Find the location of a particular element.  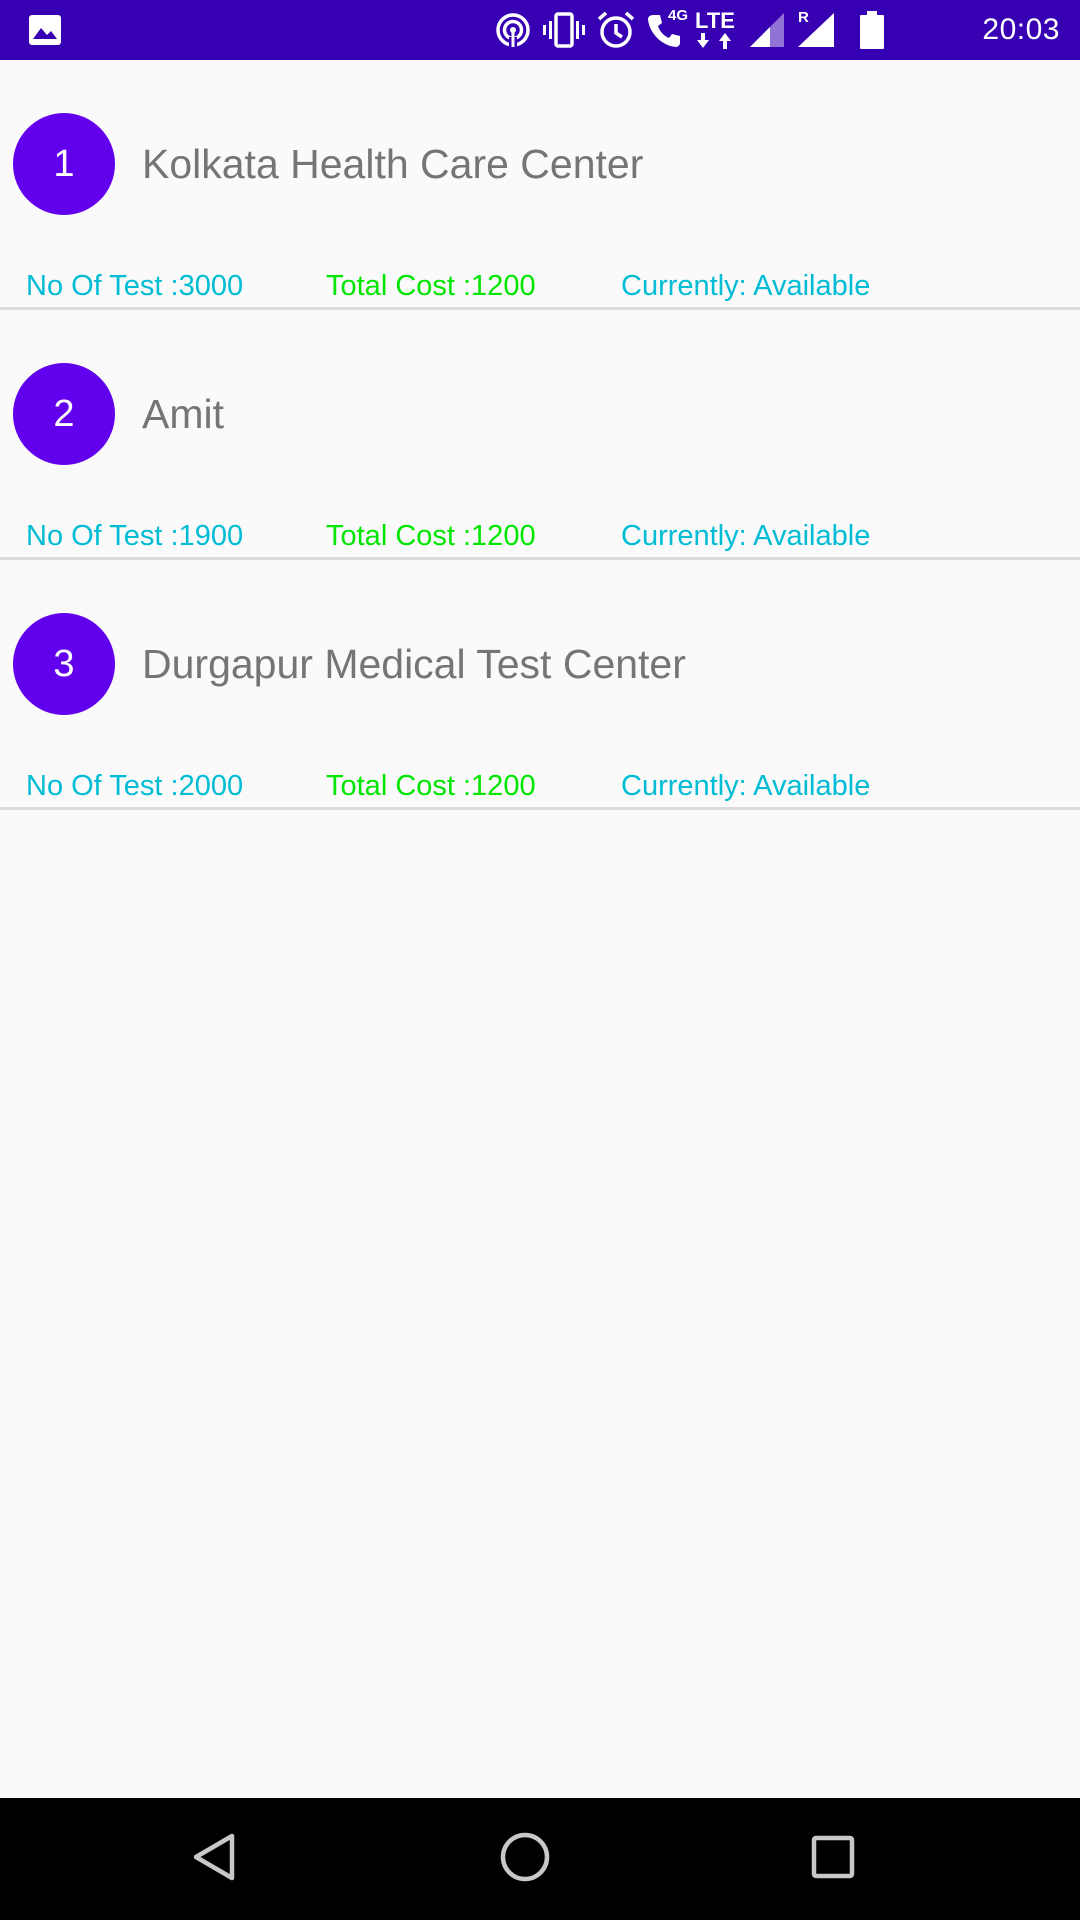

home-button is located at coordinates (525, 1859).